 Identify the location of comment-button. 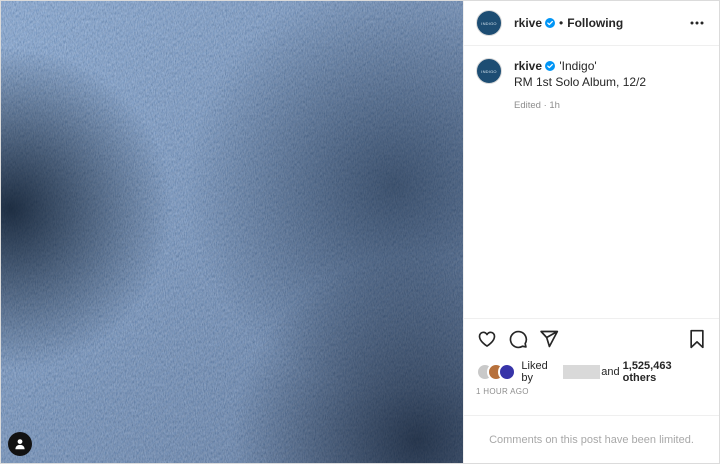
(518, 339).